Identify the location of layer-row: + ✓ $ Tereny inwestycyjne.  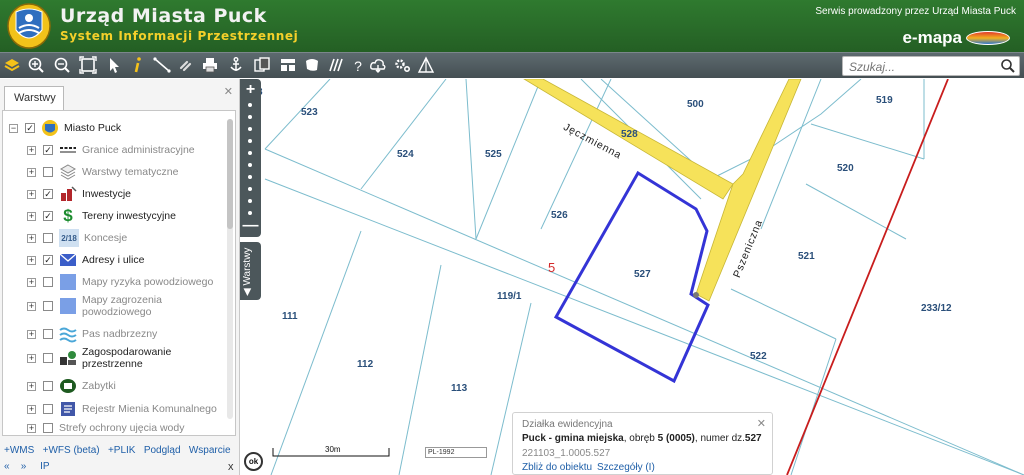
(131, 215).